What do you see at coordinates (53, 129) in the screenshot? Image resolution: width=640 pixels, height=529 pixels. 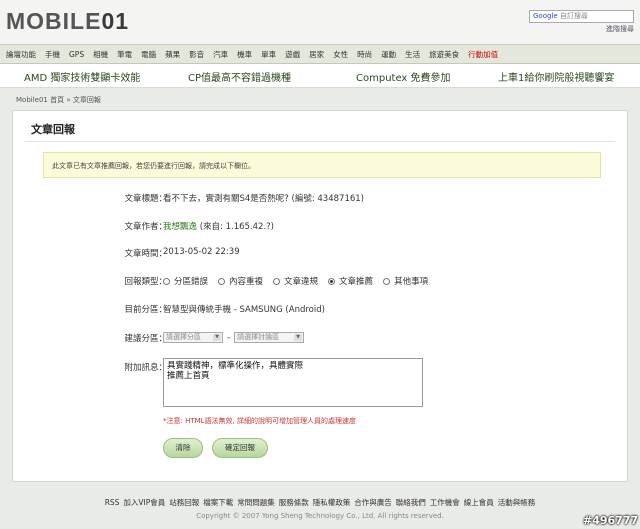 I see `page-title: 文章回報` at bounding box center [53, 129].